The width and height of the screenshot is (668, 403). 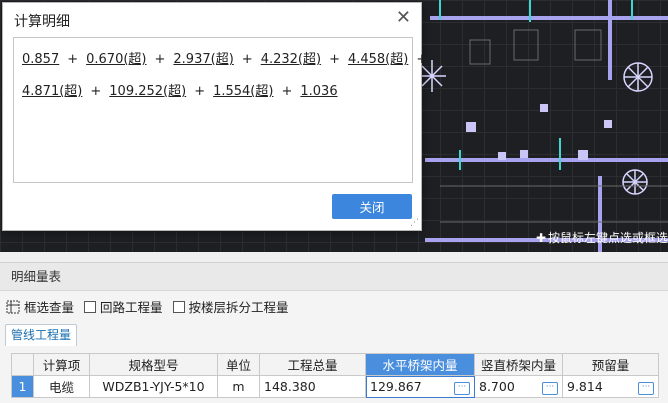 I want to click on cell-vertical-tray: 8.700 ···, so click(x=518, y=386).